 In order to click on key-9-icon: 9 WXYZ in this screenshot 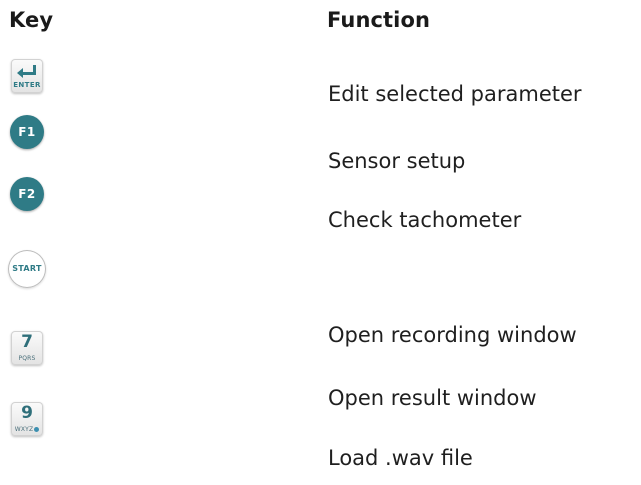, I will do `click(28, 422)`.